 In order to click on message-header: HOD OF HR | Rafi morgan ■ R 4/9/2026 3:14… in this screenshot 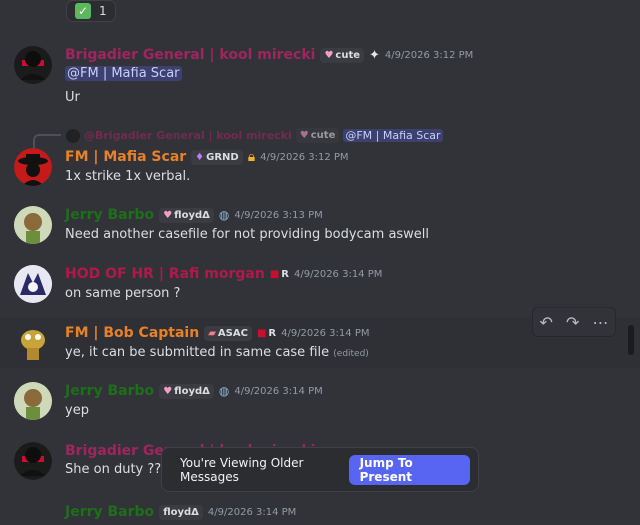, I will do `click(223, 274)`.